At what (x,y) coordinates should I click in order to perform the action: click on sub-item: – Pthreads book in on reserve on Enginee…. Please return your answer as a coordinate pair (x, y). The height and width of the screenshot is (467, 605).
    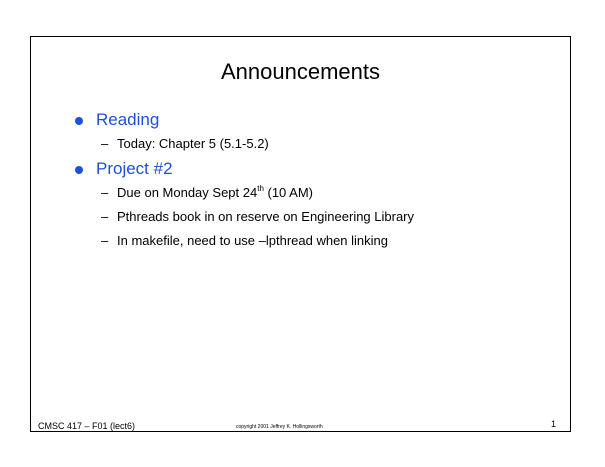
    Looking at the image, I should click on (255, 217).